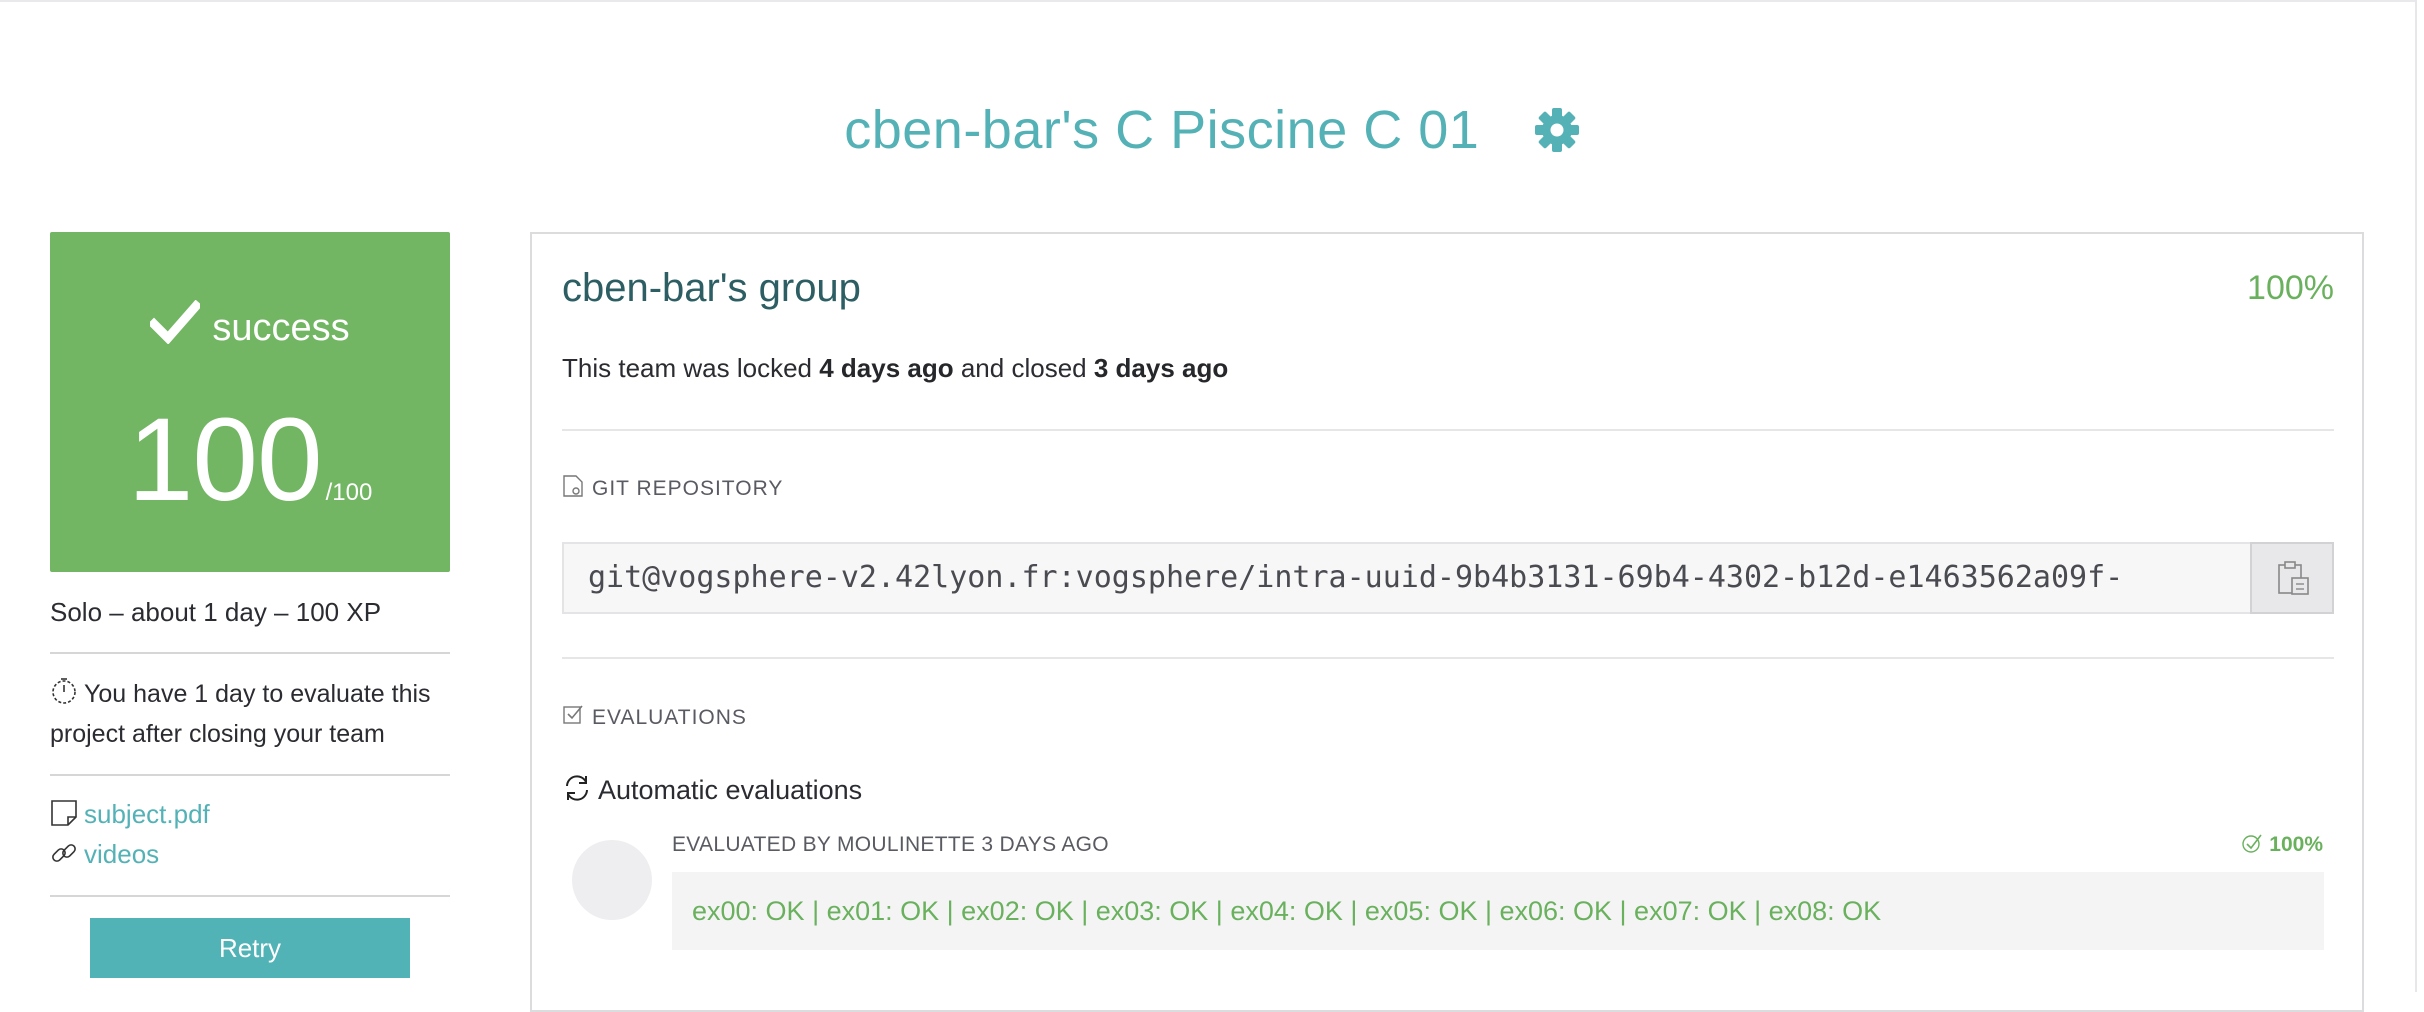 Image resolution: width=2424 pixels, height=1012 pixels. I want to click on page-header: cben-bar's C Piscine C 01, so click(1212, 130).